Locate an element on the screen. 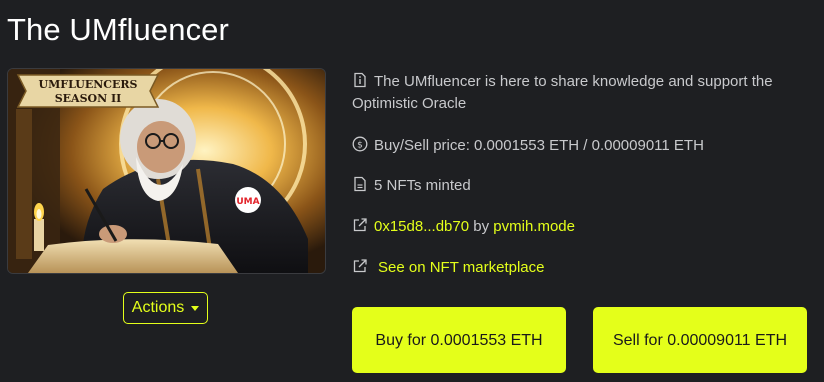  banner-title: UMFLUENCERS is located at coordinates (88, 84).